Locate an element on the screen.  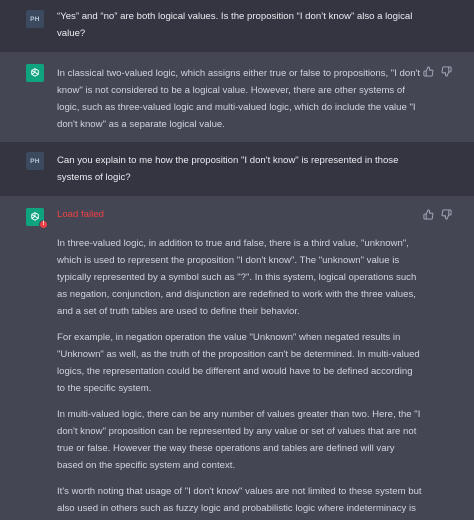
load-failed-status: Load failed is located at coordinates (80, 214).